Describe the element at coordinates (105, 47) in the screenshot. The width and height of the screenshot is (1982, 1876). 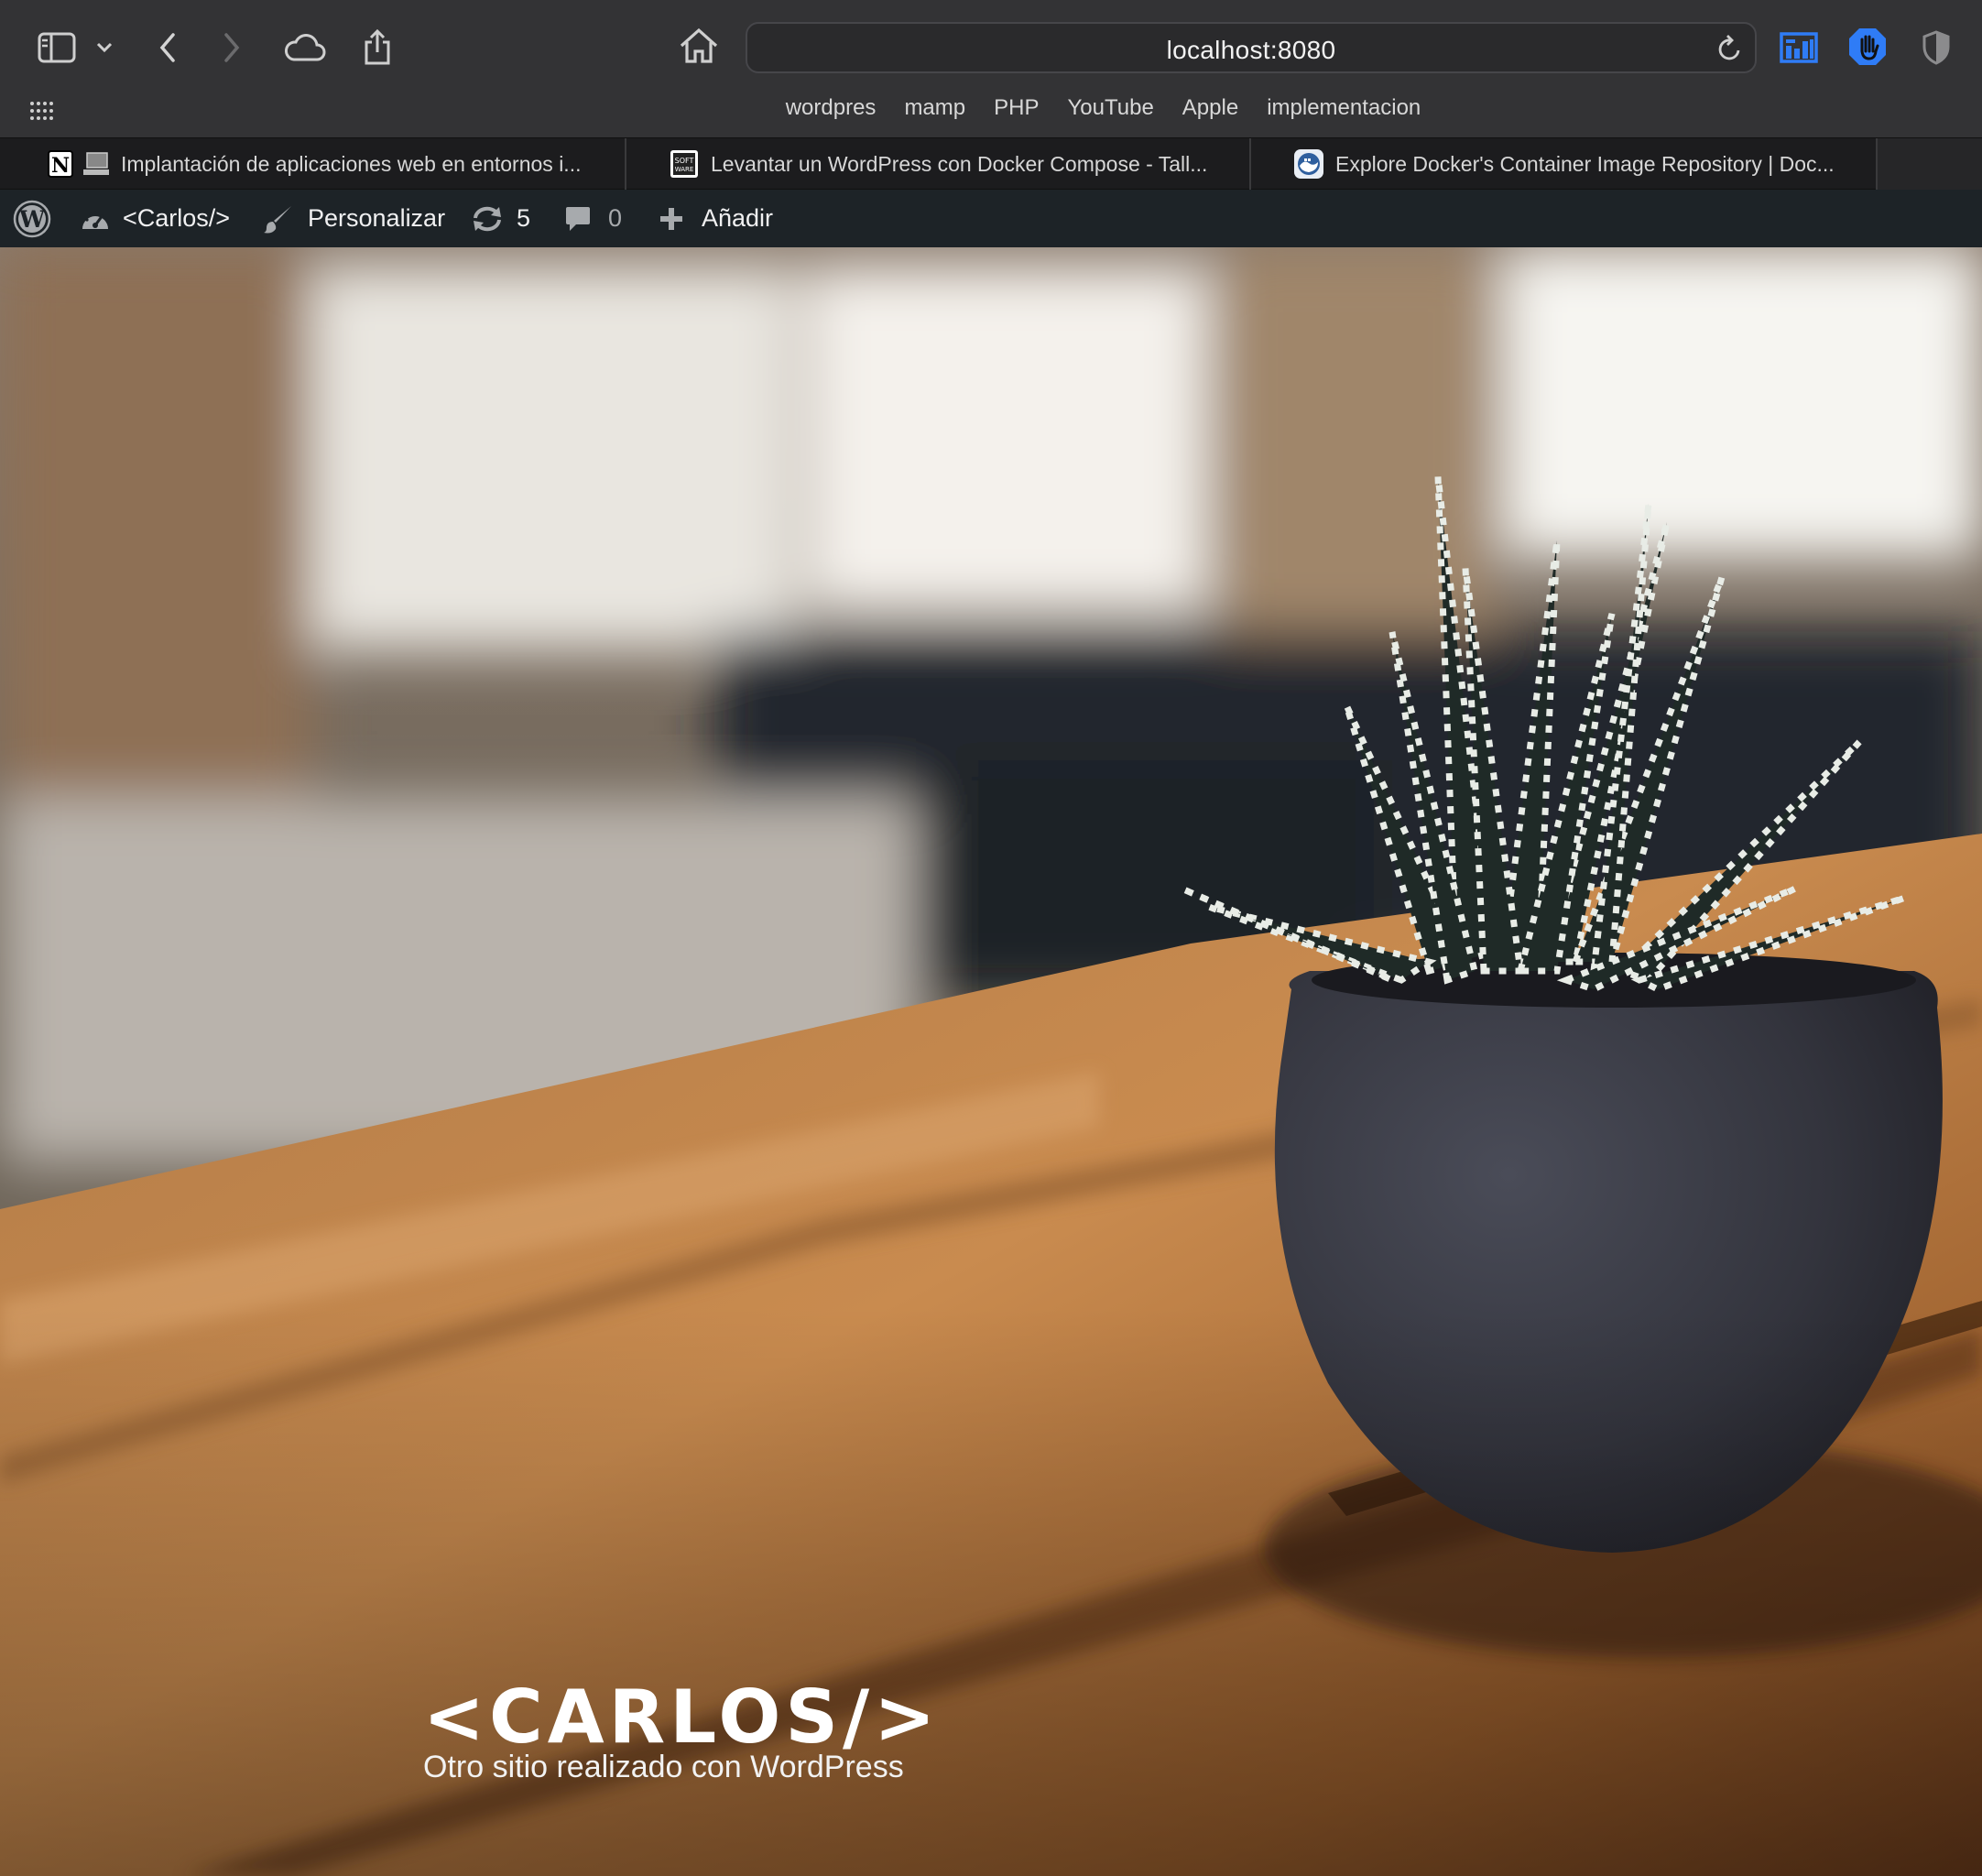
I see `chevron-down-icon` at that location.